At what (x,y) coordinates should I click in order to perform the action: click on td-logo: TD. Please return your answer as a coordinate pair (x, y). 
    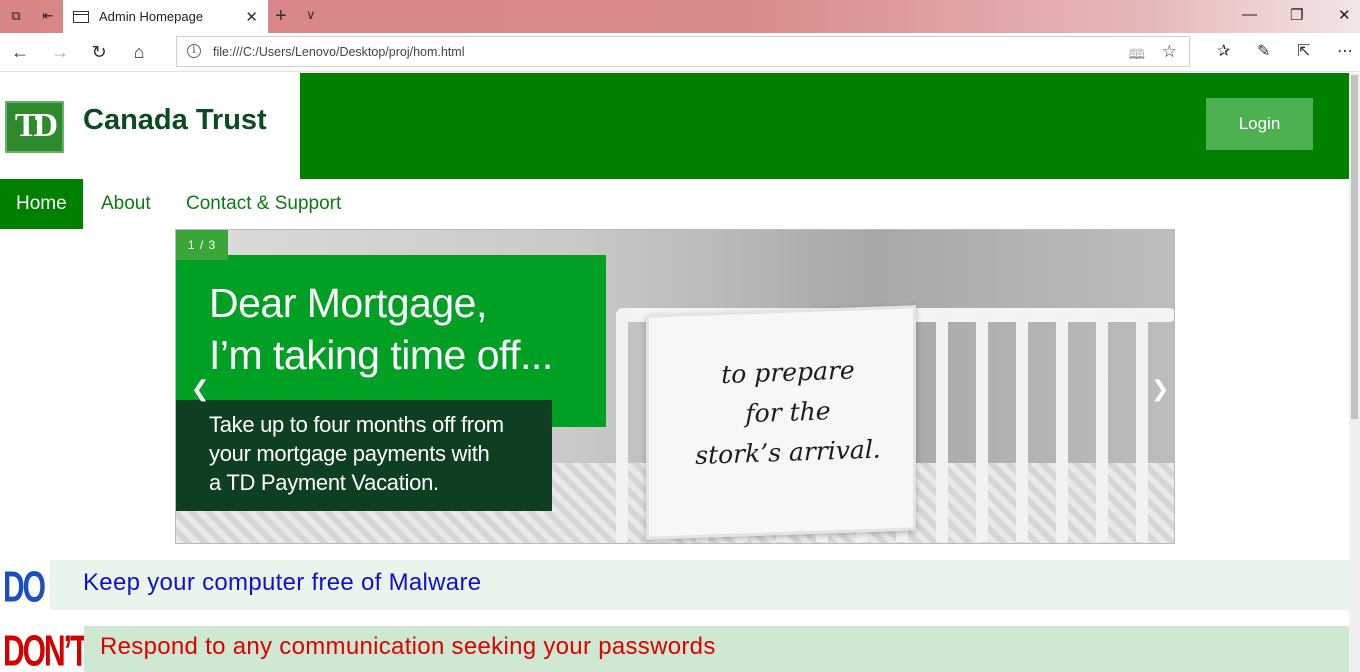
    Looking at the image, I should click on (34, 127).